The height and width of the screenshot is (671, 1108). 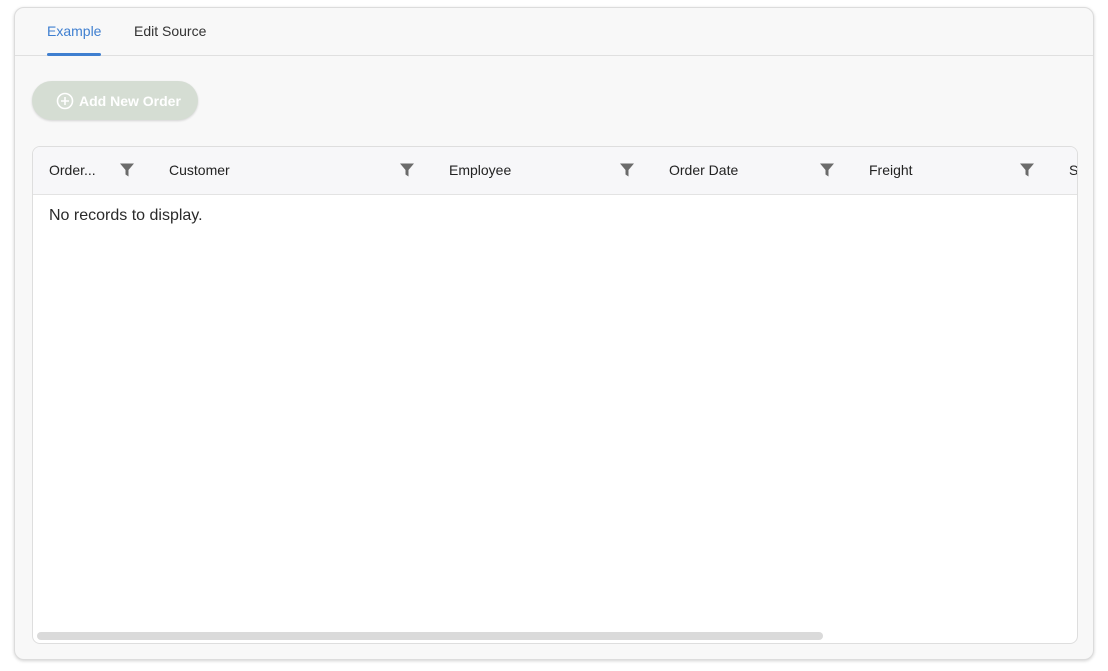 I want to click on column-header-freight: Freight, so click(x=891, y=171).